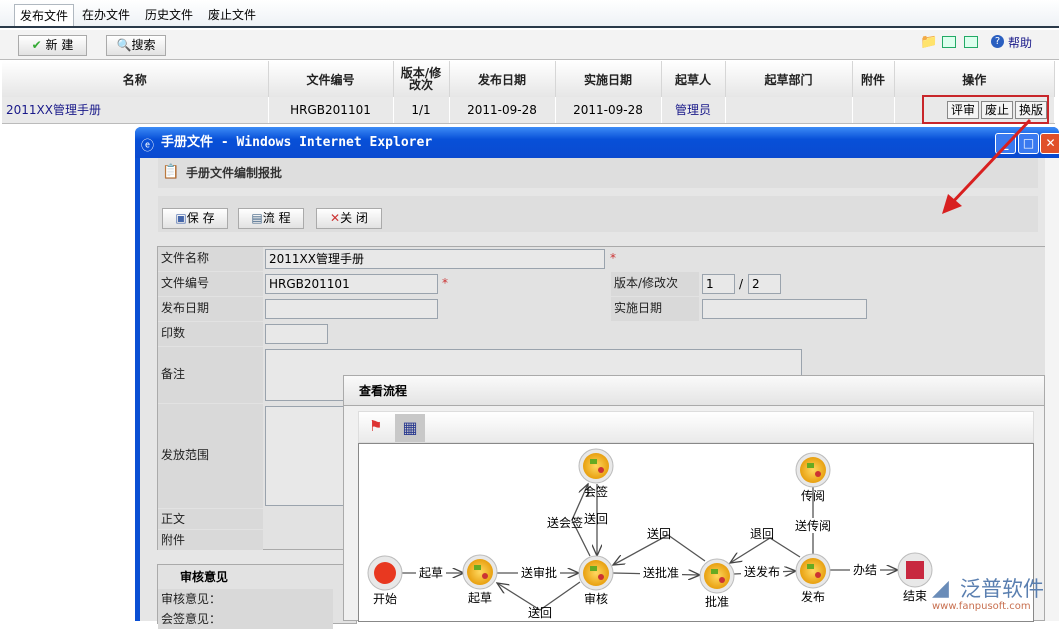 The height and width of the screenshot is (629, 1059). I want to click on edge-label: 送传阅, so click(813, 525).